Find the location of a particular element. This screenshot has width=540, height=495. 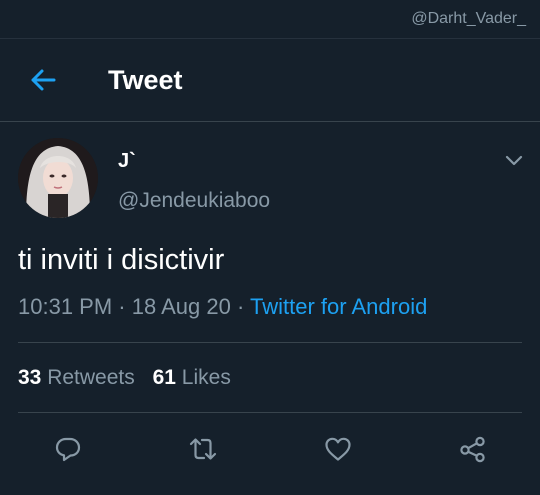

tweet-stats: 33 Retweets 61 Likes is located at coordinates (124, 378).